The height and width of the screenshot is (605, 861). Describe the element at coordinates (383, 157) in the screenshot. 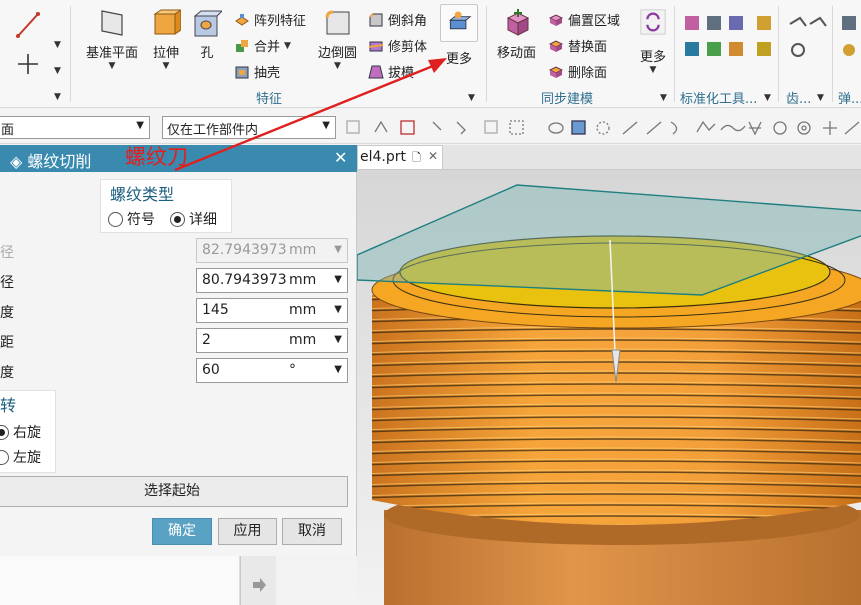

I see `tab-label: el4.prt` at that location.